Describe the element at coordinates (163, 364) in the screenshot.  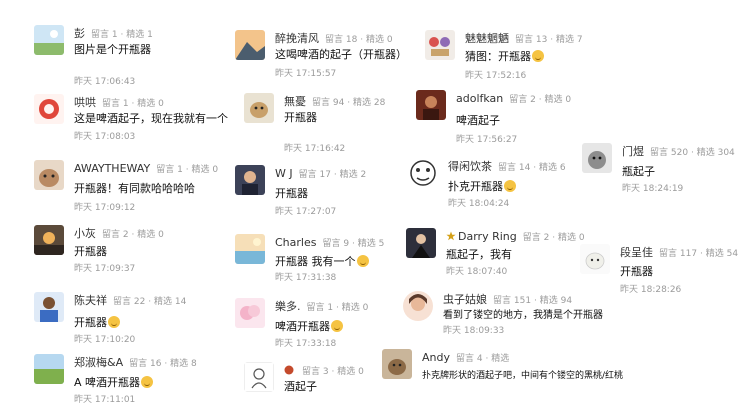
I see `message-stat: 留言 16 · 精选 8` at that location.